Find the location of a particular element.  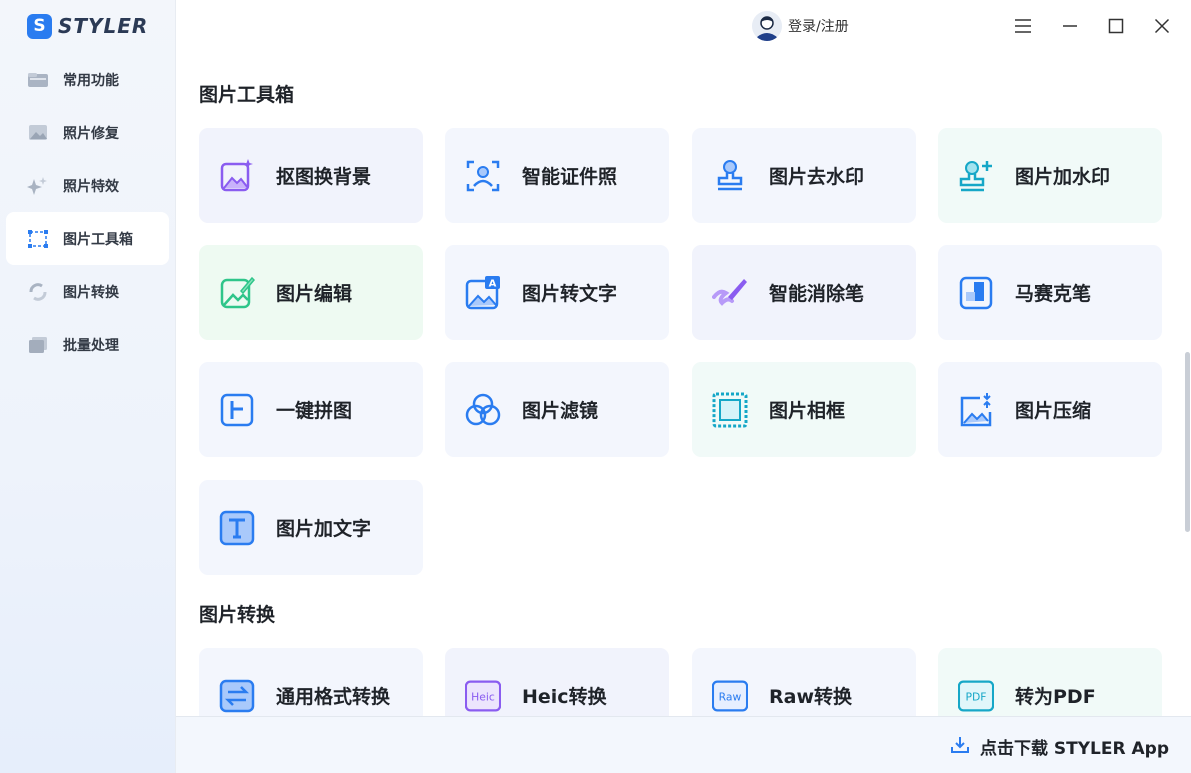

tool-card-label: 一键拼图 is located at coordinates (314, 411).